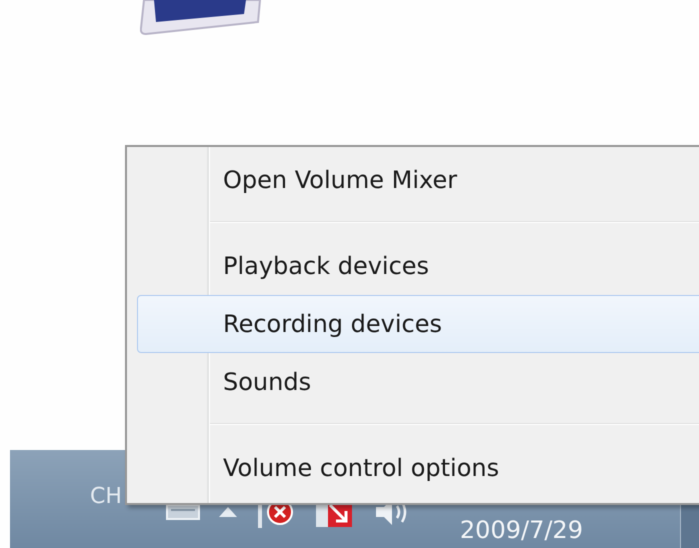  I want to click on menu-item: Playback devices, so click(418, 266).